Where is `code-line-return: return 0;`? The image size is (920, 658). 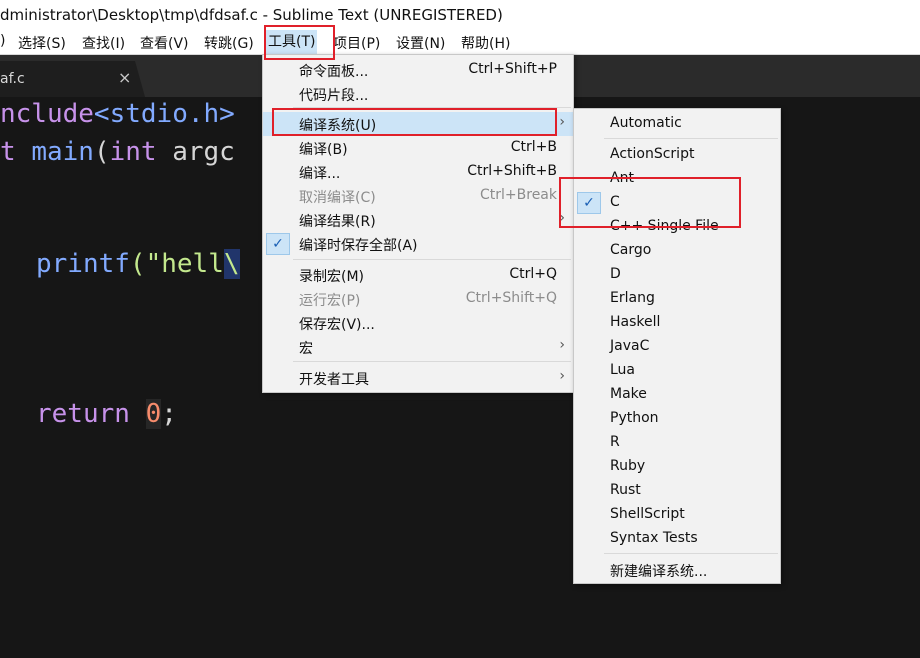
code-line-return: return 0; is located at coordinates (106, 414).